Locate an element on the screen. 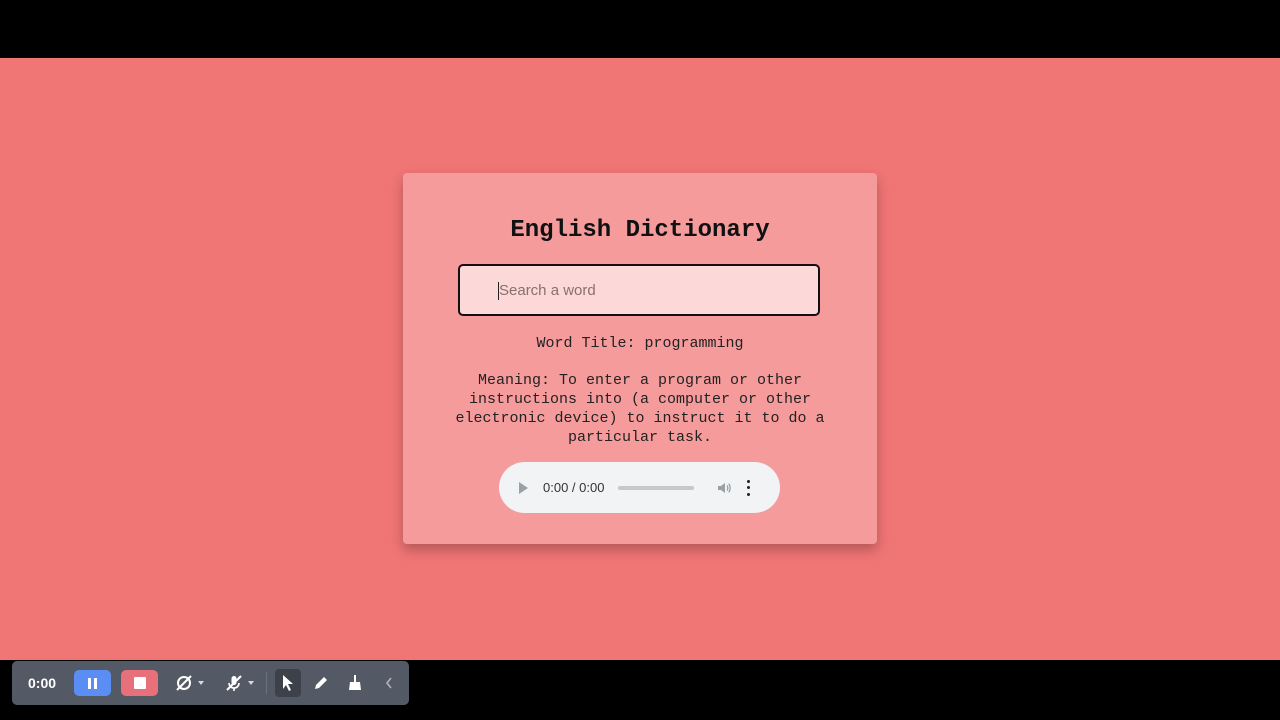 The height and width of the screenshot is (720, 1280). select-tool-button is located at coordinates (288, 683).